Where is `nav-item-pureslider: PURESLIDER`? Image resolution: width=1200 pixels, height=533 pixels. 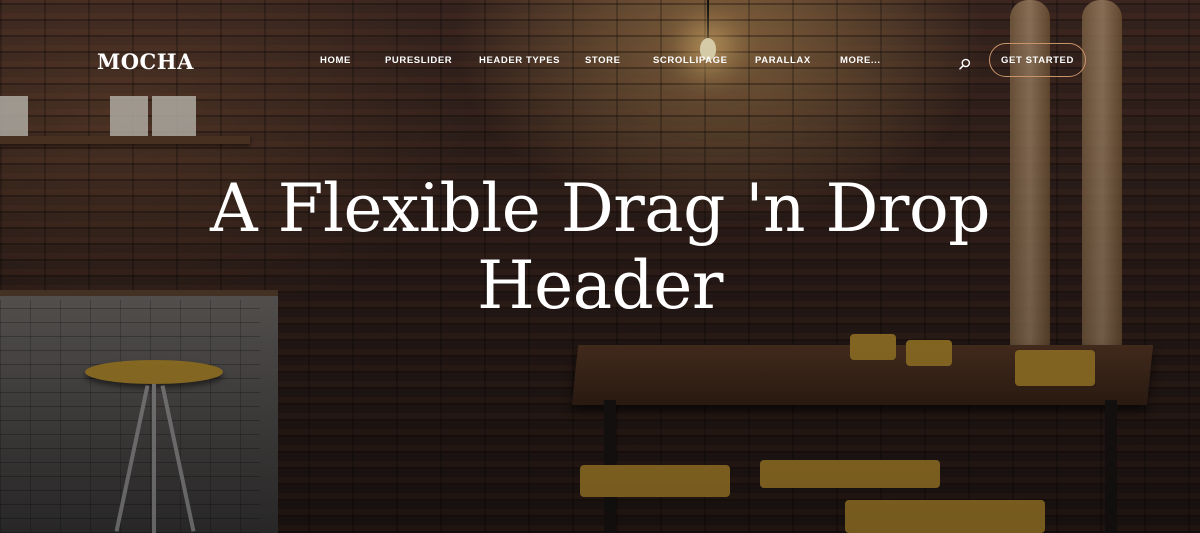 nav-item-pureslider: PURESLIDER is located at coordinates (418, 60).